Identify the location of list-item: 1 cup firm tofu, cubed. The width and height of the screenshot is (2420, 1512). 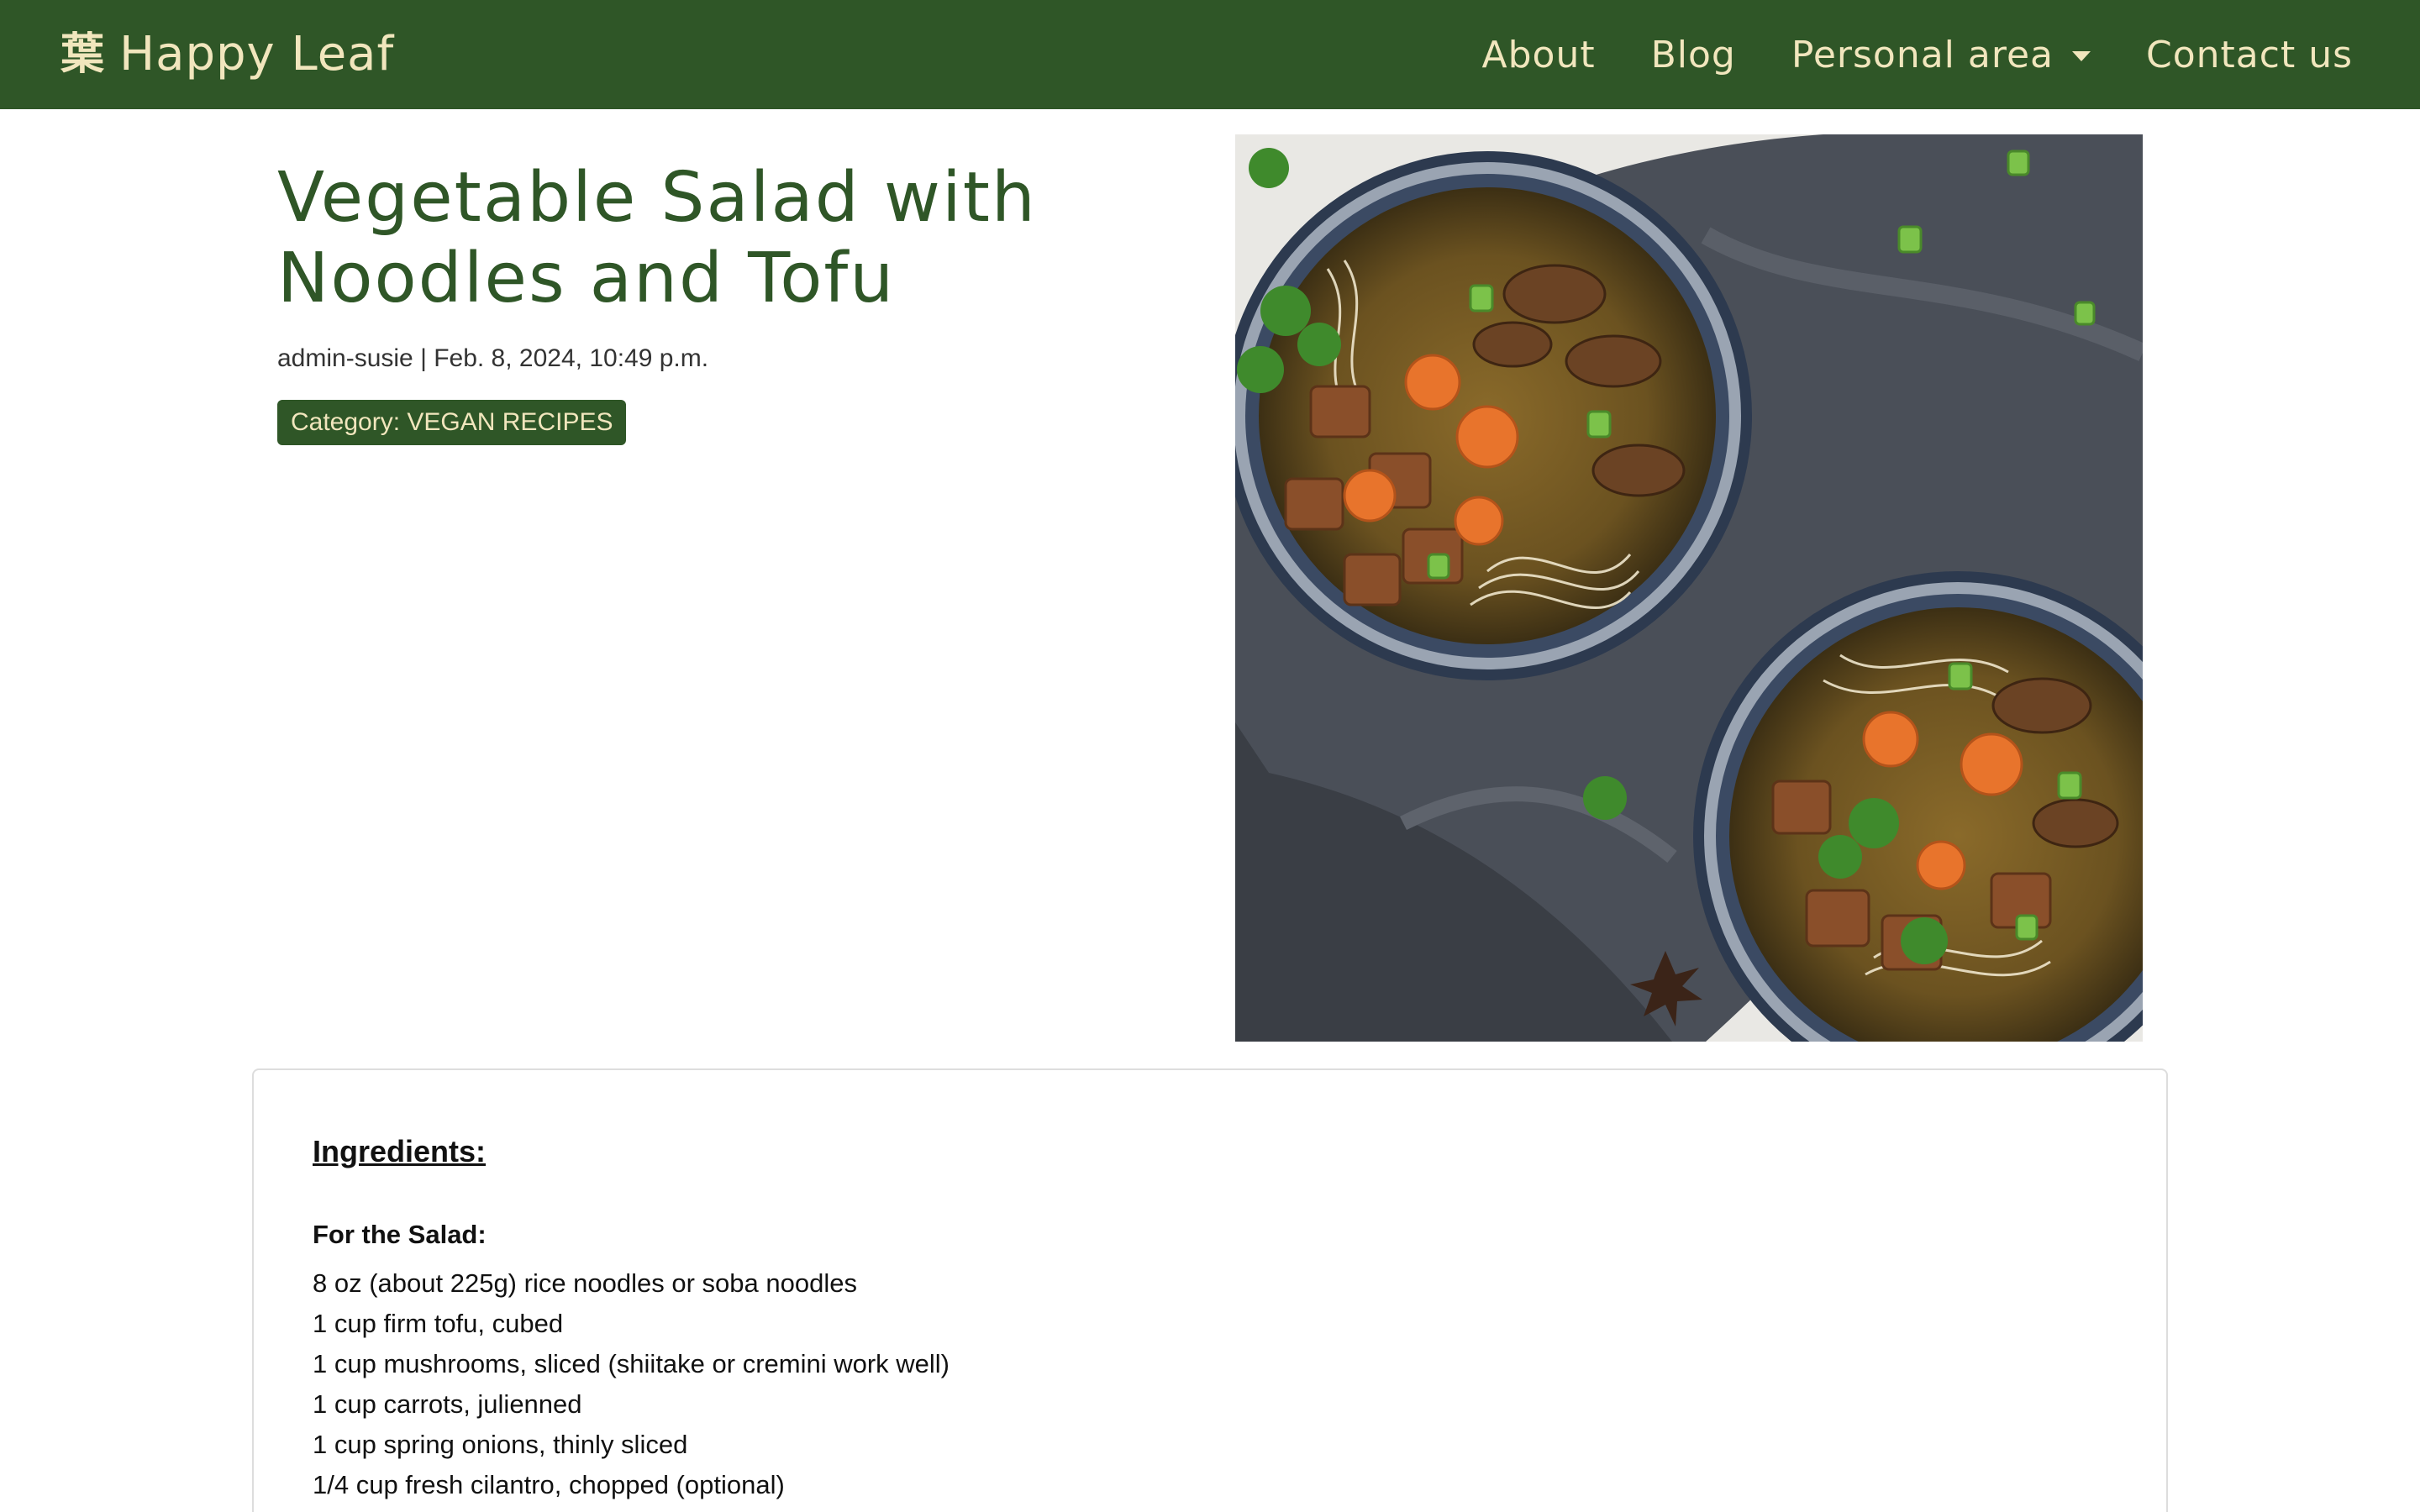
(438, 1323).